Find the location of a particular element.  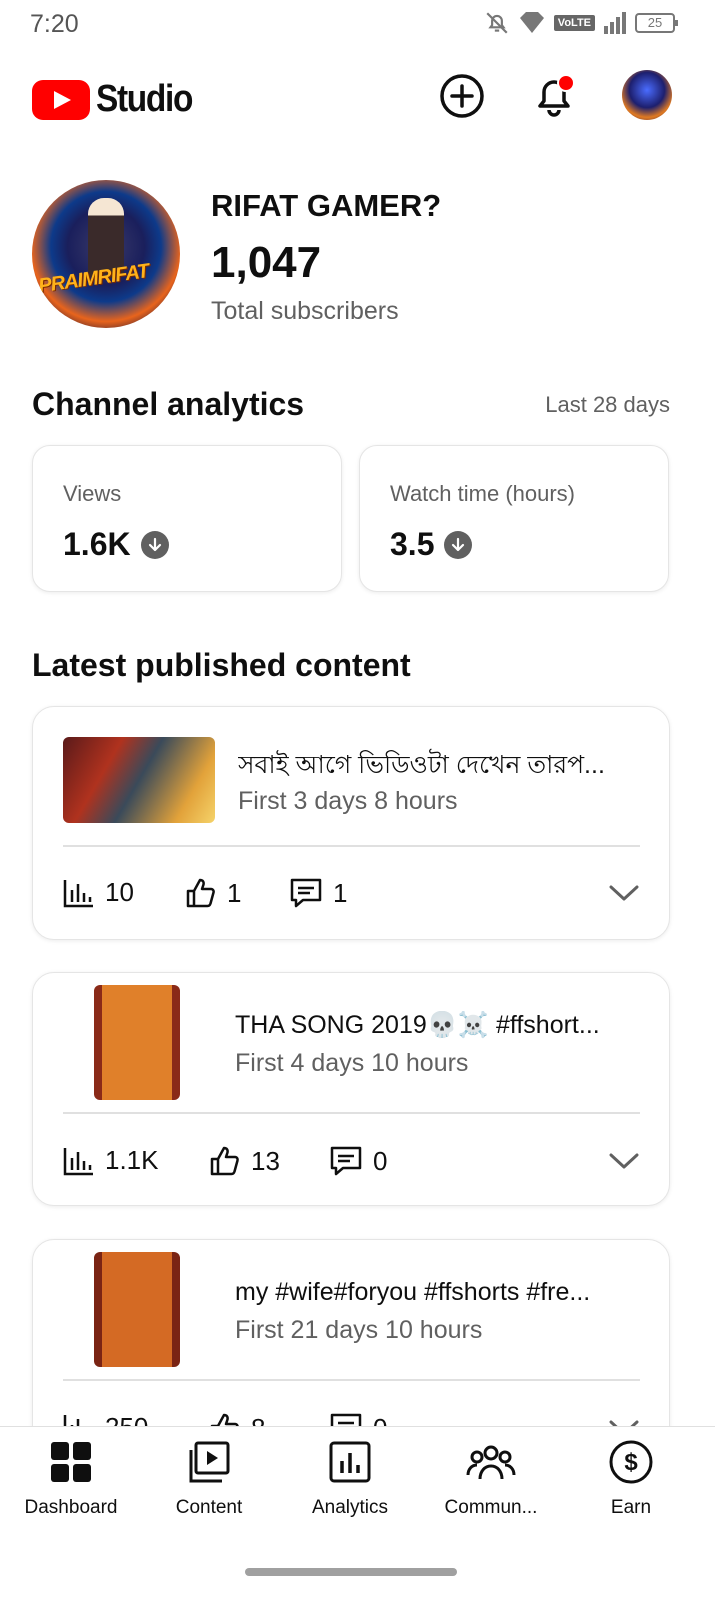

views-stat: 10 is located at coordinates (98, 892).